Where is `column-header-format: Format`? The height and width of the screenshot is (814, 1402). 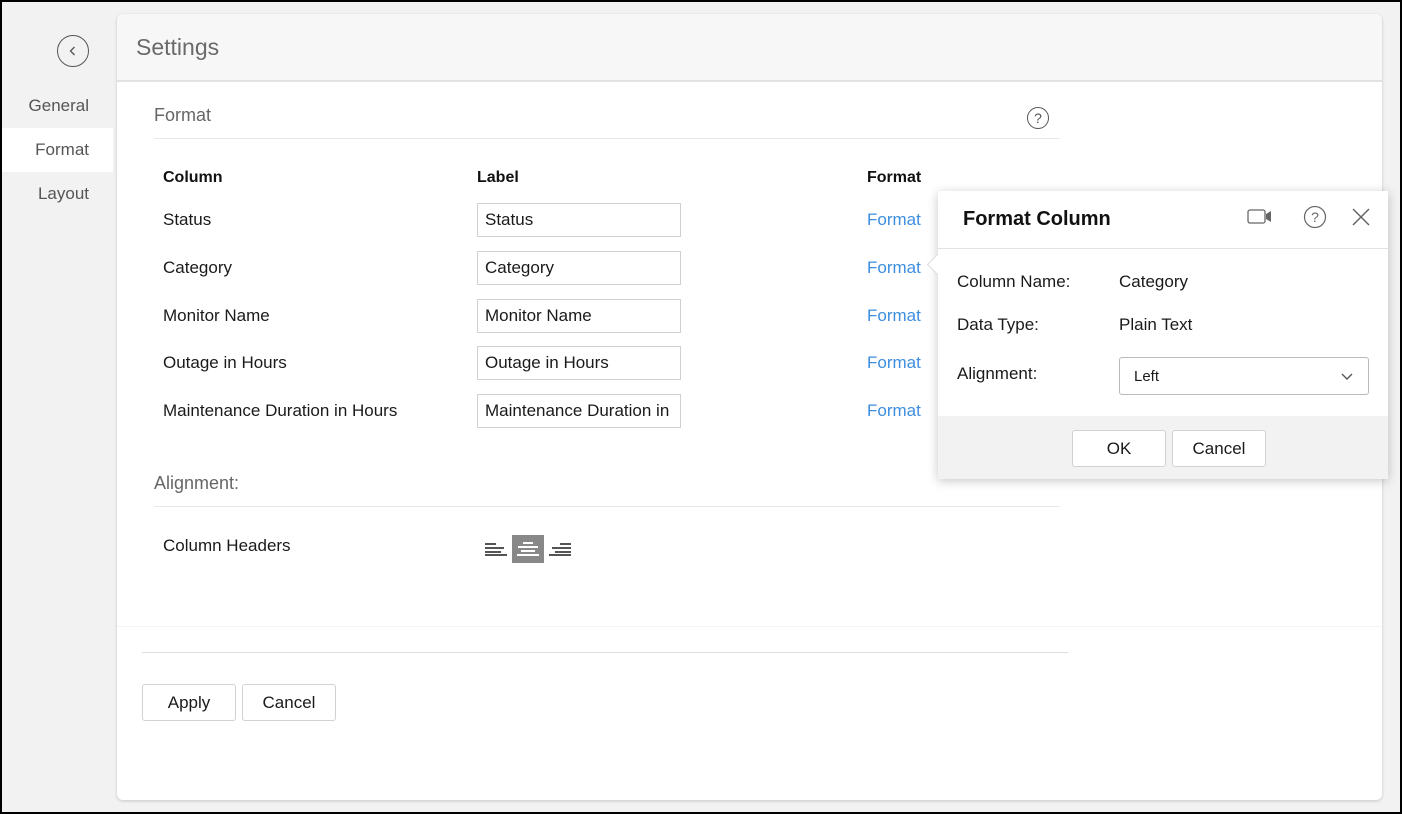 column-header-format: Format is located at coordinates (894, 177).